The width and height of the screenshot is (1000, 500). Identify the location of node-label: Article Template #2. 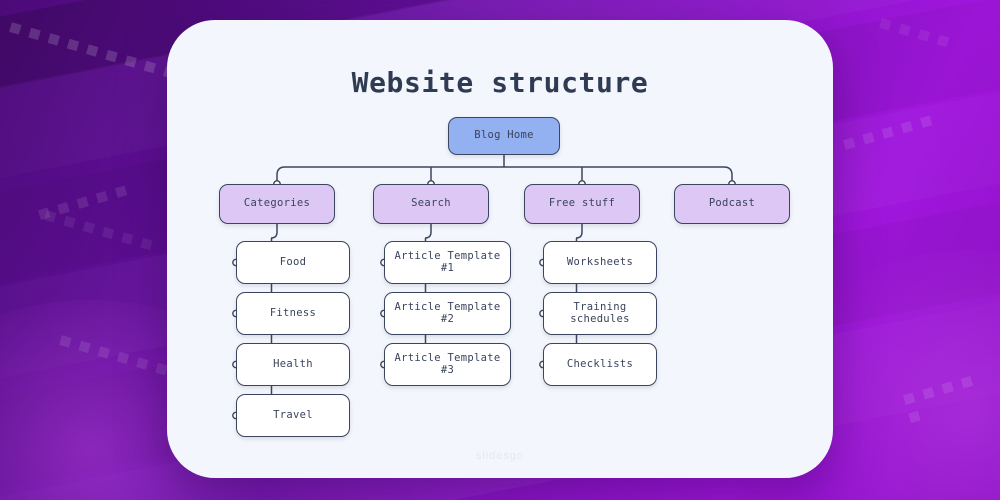
(447, 312).